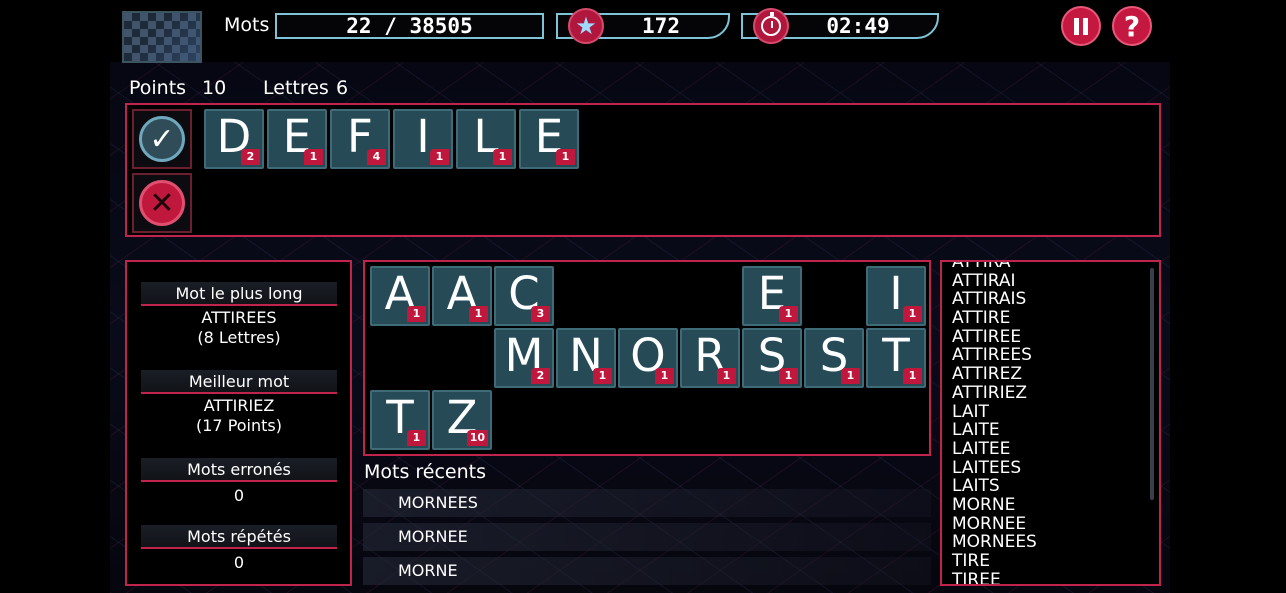 This screenshot has width=1286, height=593. What do you see at coordinates (647, 537) in the screenshot?
I see `recent-word-row: MORNEE` at bounding box center [647, 537].